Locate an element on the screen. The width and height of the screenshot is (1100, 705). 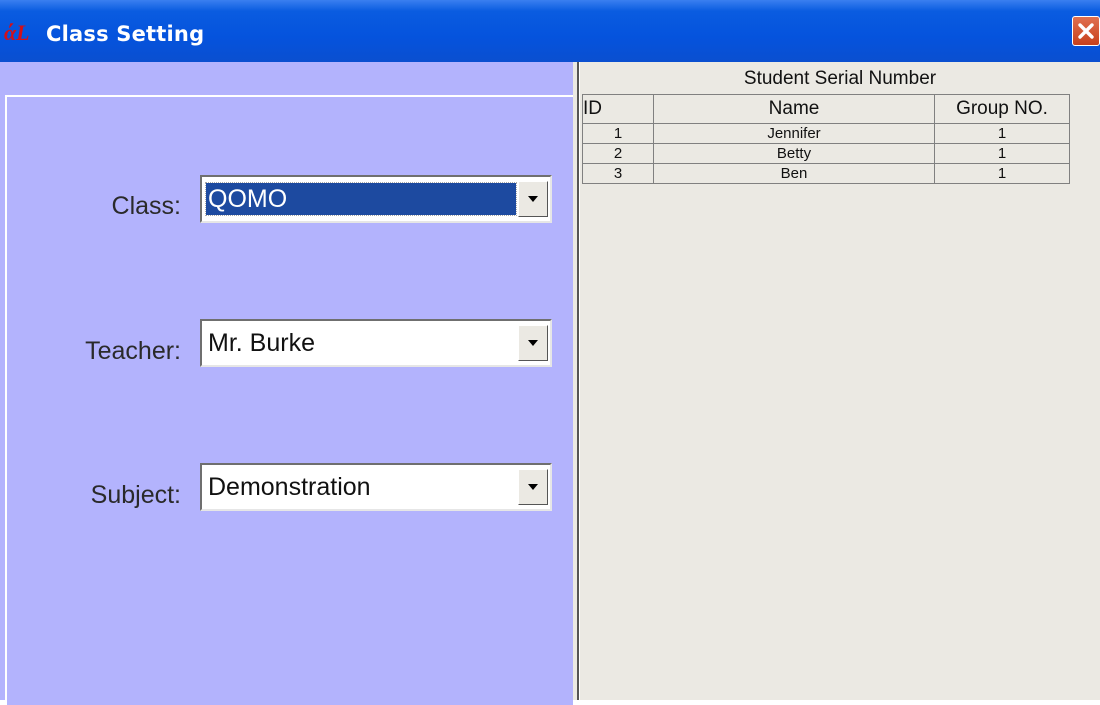
subject-dropdown-button is located at coordinates (533, 487).